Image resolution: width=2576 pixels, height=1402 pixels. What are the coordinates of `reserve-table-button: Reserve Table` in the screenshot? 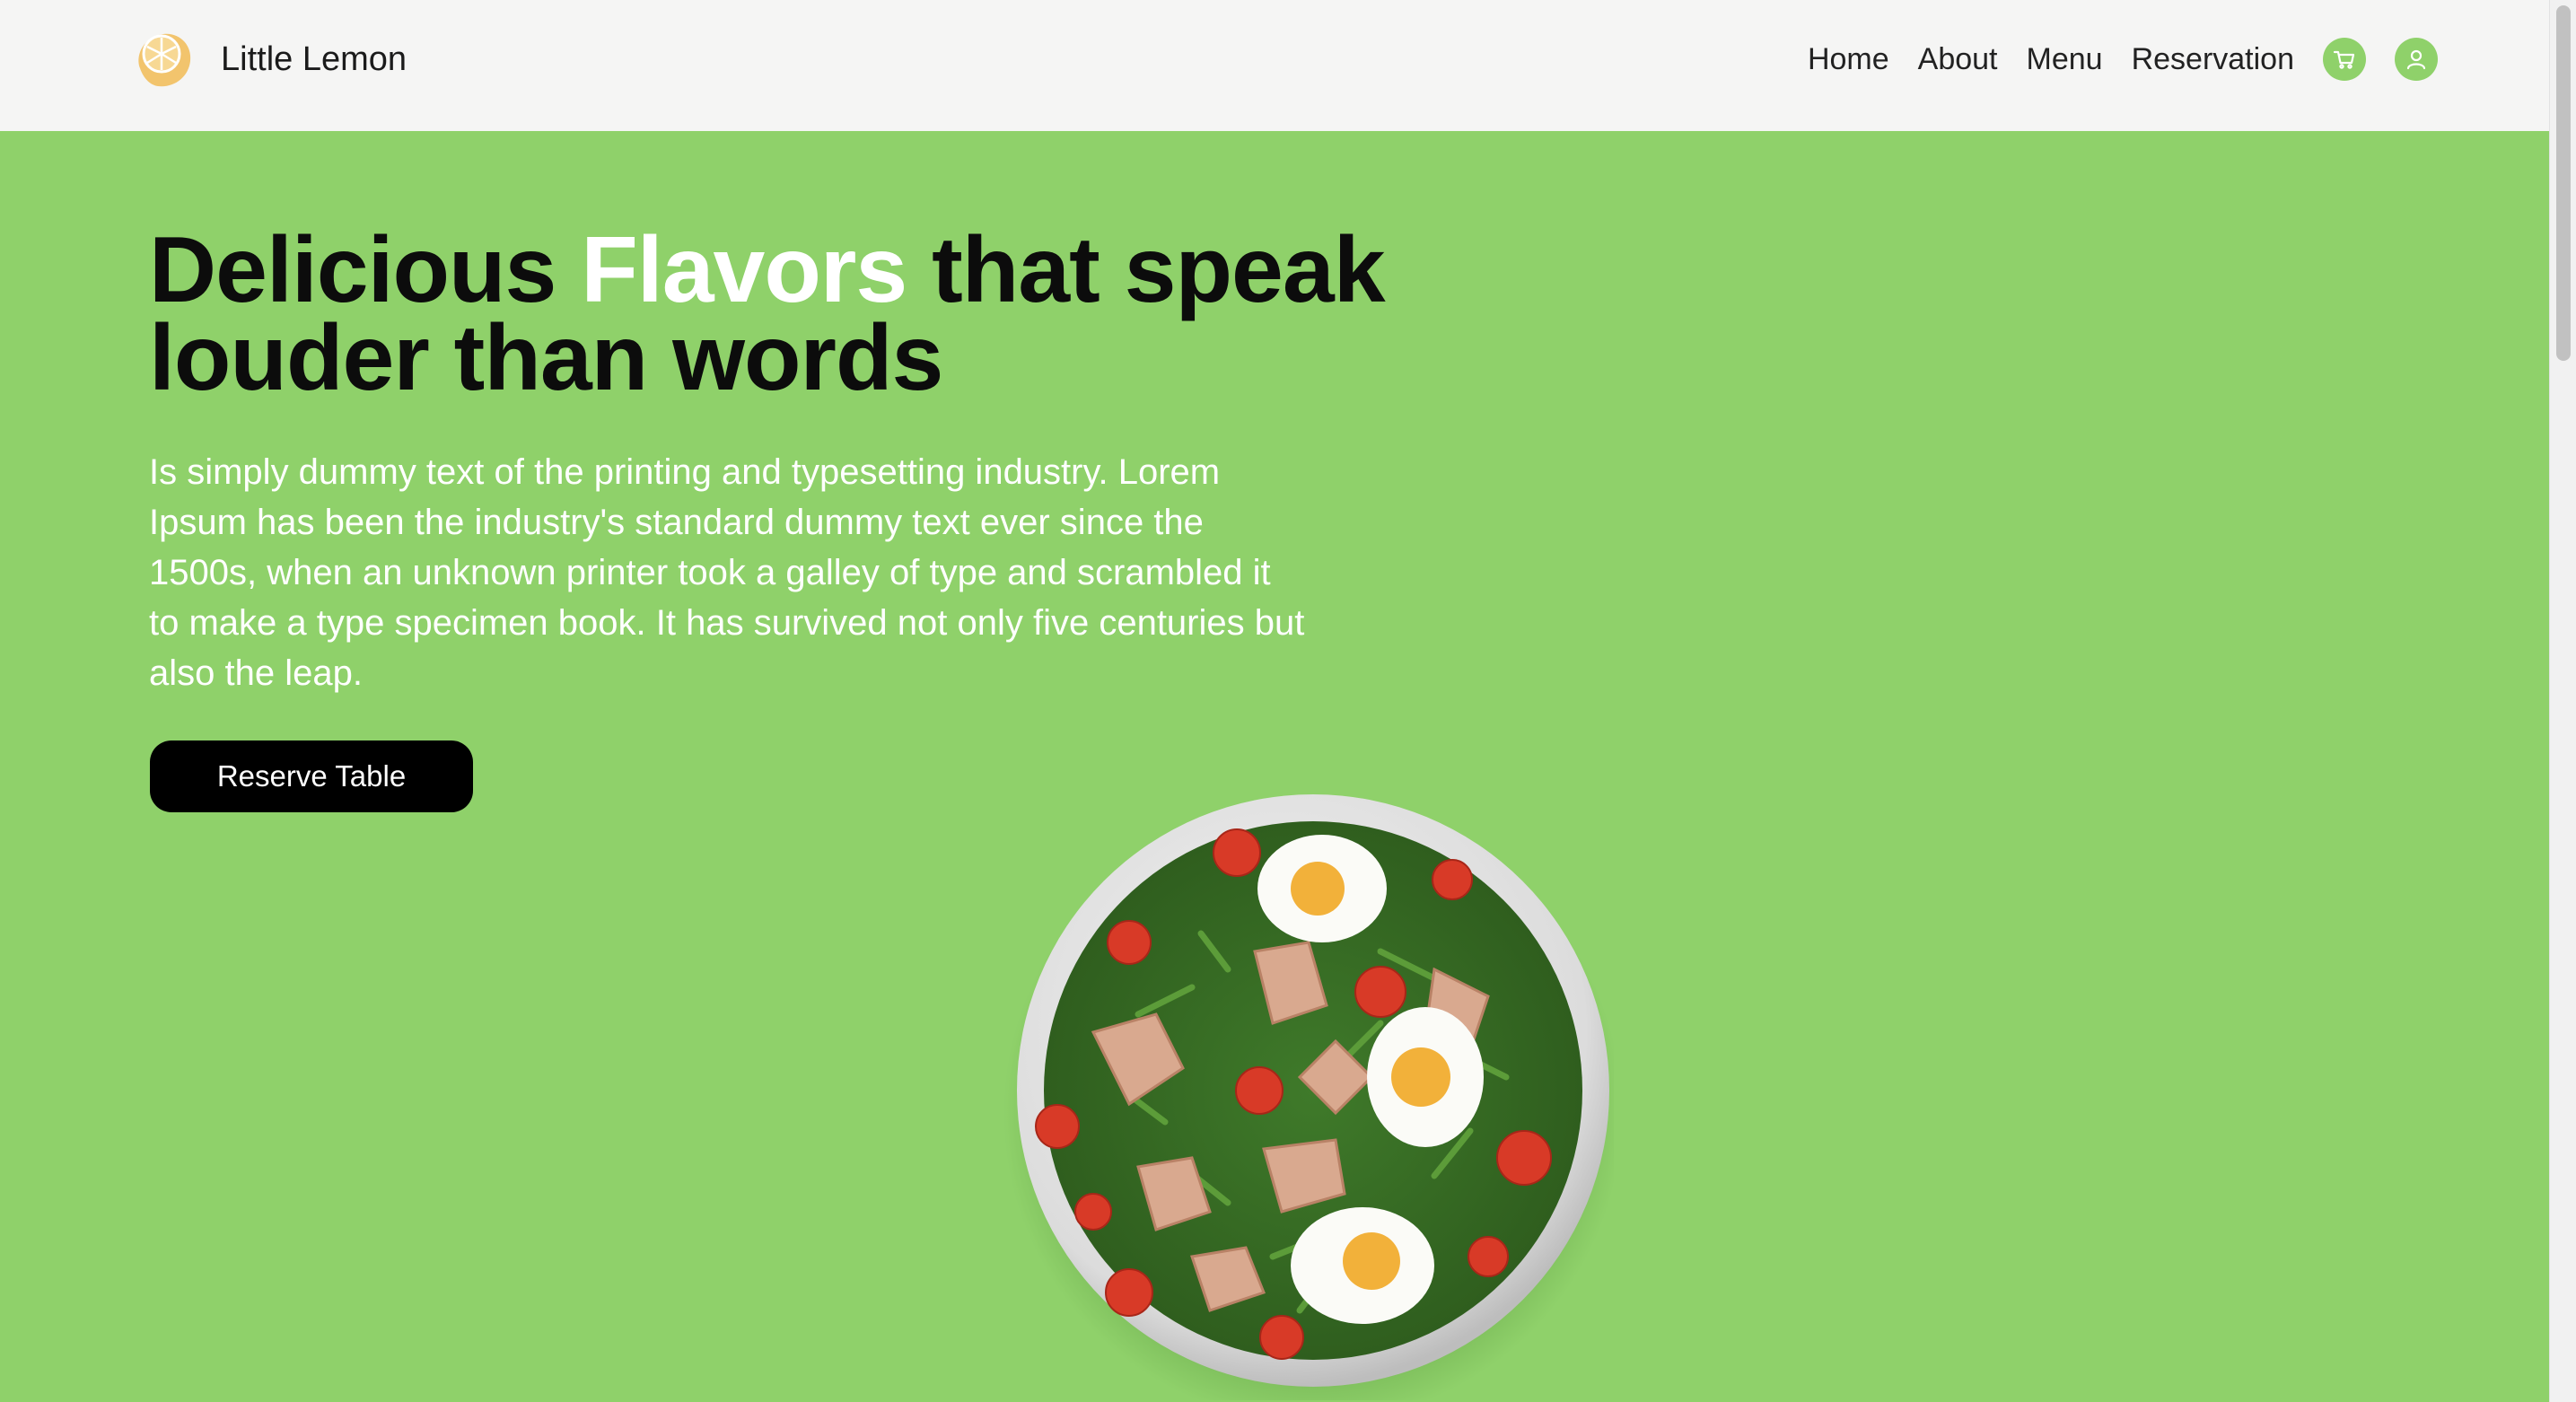 It's located at (311, 776).